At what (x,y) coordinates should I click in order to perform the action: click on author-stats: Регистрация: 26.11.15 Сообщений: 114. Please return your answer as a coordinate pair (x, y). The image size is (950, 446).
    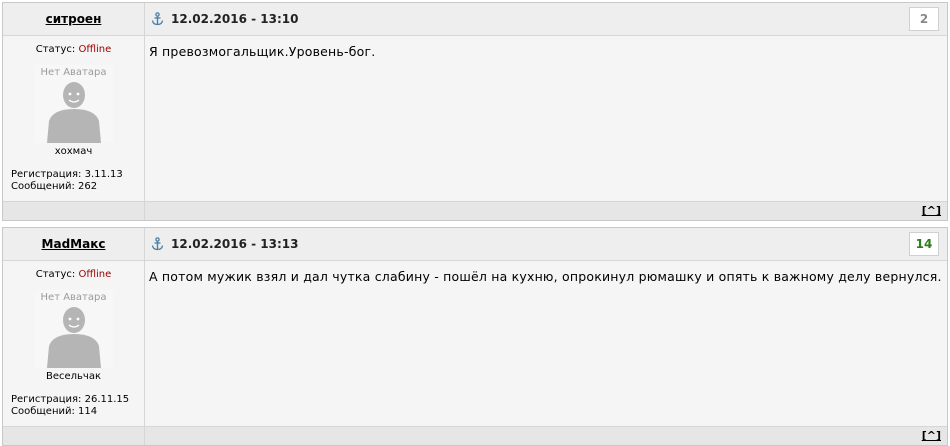
    Looking at the image, I should click on (77, 406).